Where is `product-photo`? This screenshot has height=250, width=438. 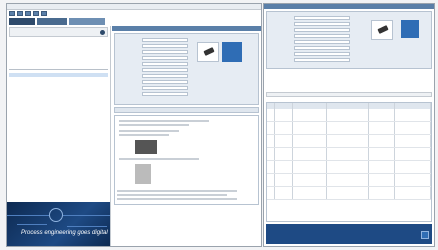 product-photo is located at coordinates (209, 51).